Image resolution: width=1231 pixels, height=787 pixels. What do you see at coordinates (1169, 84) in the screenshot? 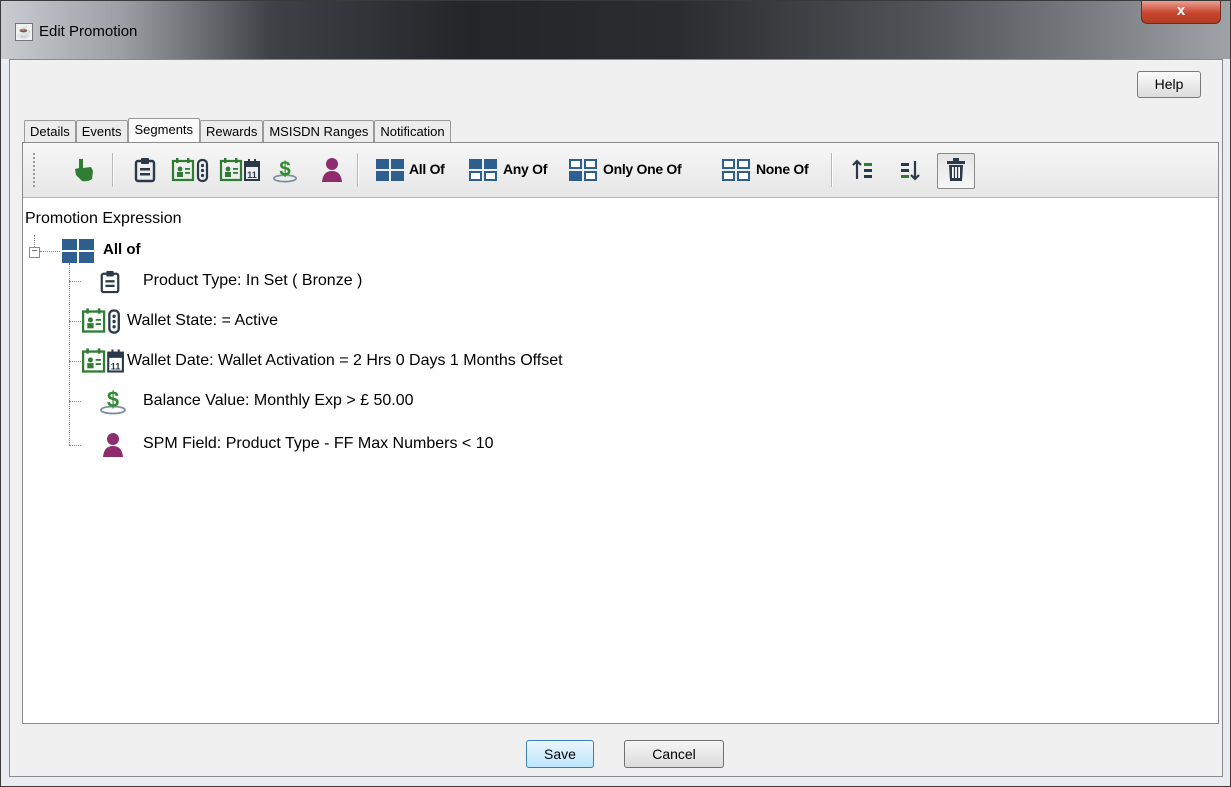
I see `help-button: Help` at bounding box center [1169, 84].